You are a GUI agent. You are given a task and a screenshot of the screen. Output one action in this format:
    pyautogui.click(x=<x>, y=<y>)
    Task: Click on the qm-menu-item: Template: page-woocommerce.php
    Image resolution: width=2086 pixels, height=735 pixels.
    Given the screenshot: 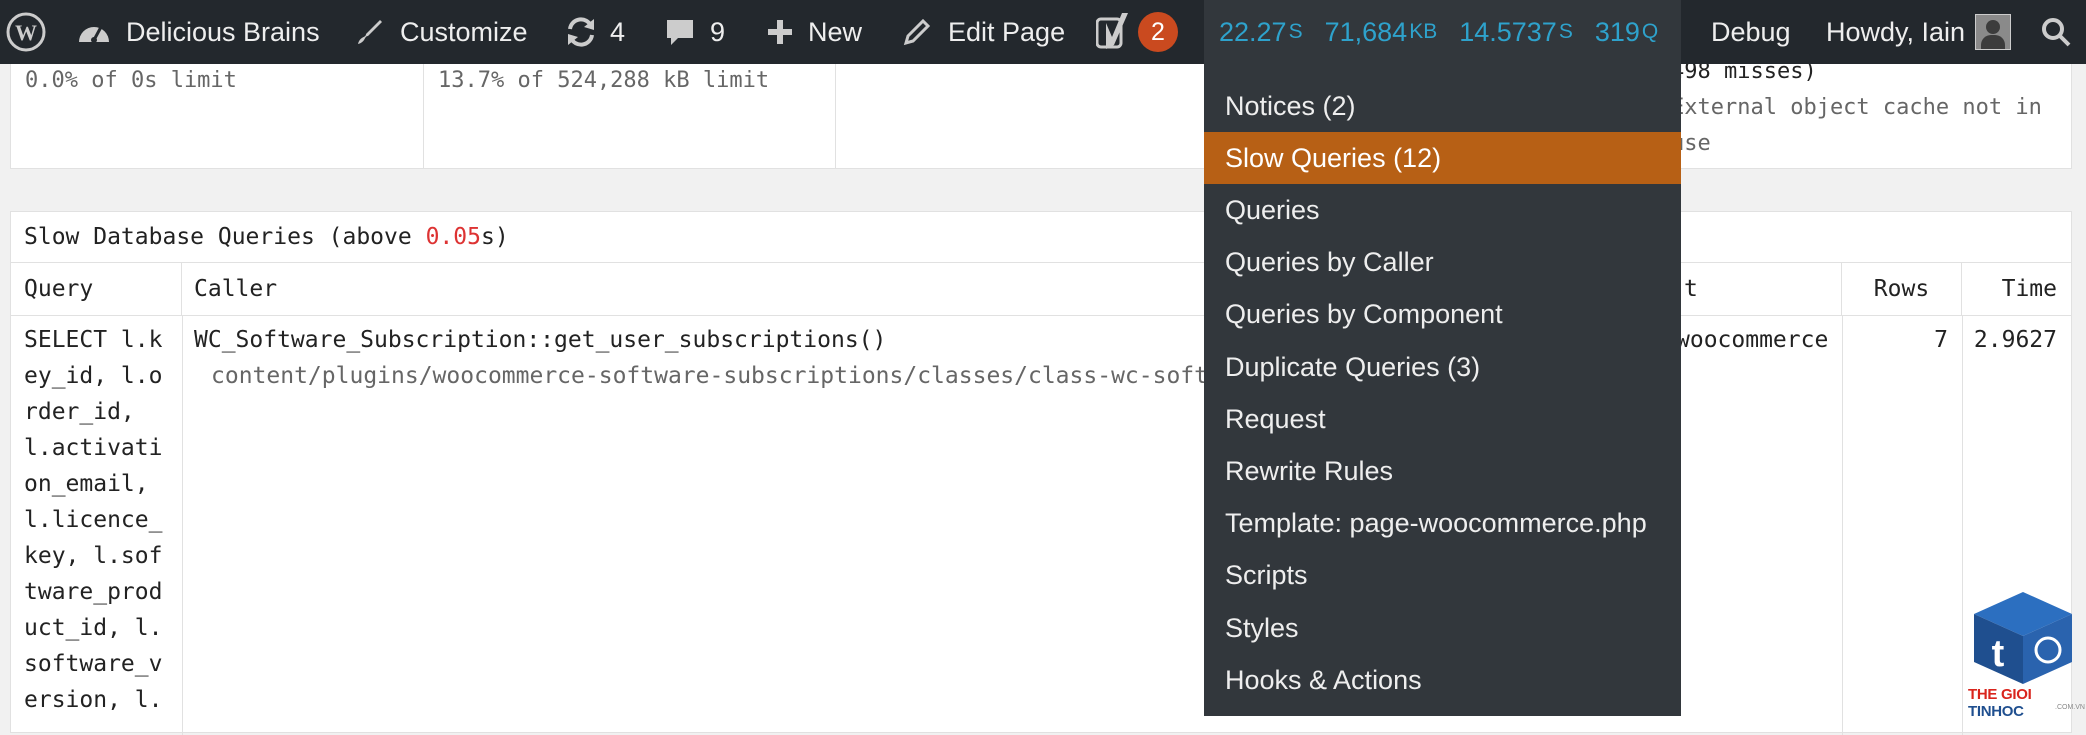 What is the action you would take?
    pyautogui.click(x=1442, y=524)
    